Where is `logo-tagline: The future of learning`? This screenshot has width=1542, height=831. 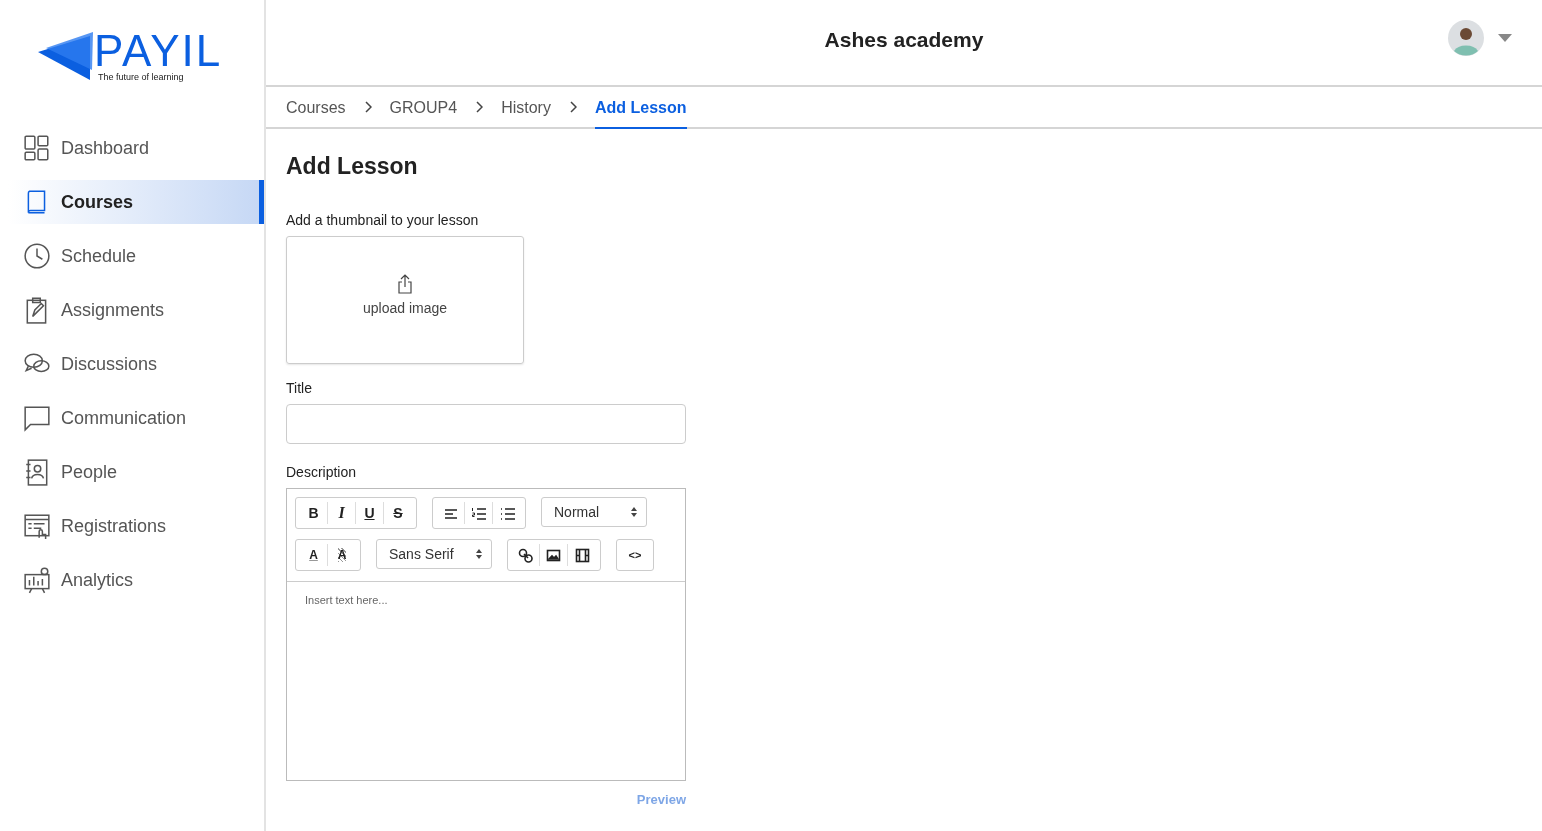
logo-tagline: The future of learning is located at coordinates (141, 77).